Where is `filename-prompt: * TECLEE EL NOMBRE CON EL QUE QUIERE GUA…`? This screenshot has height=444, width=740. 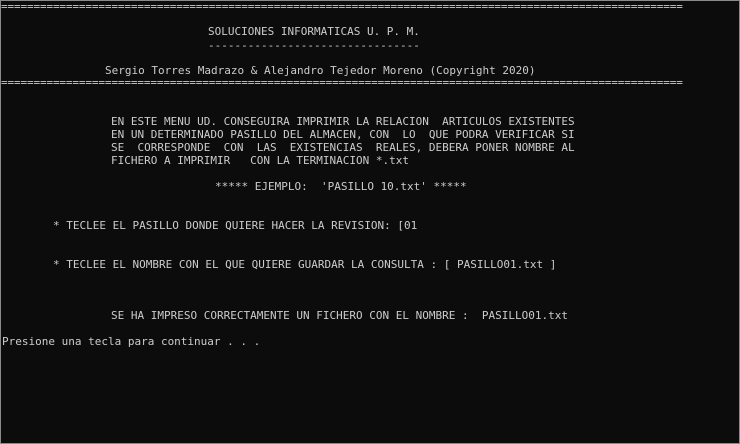 filename-prompt: * TECLEE EL NOMBRE CON EL QUE QUIERE GUA… is located at coordinates (304, 264).